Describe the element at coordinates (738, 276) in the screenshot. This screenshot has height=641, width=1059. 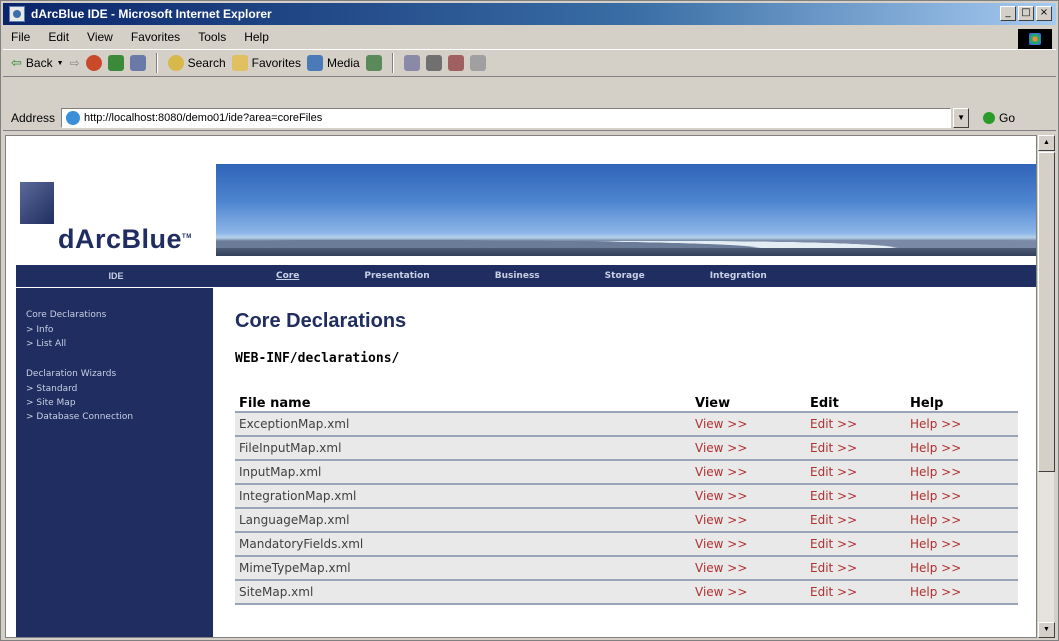
I see `nav-integration: Integration` at that location.